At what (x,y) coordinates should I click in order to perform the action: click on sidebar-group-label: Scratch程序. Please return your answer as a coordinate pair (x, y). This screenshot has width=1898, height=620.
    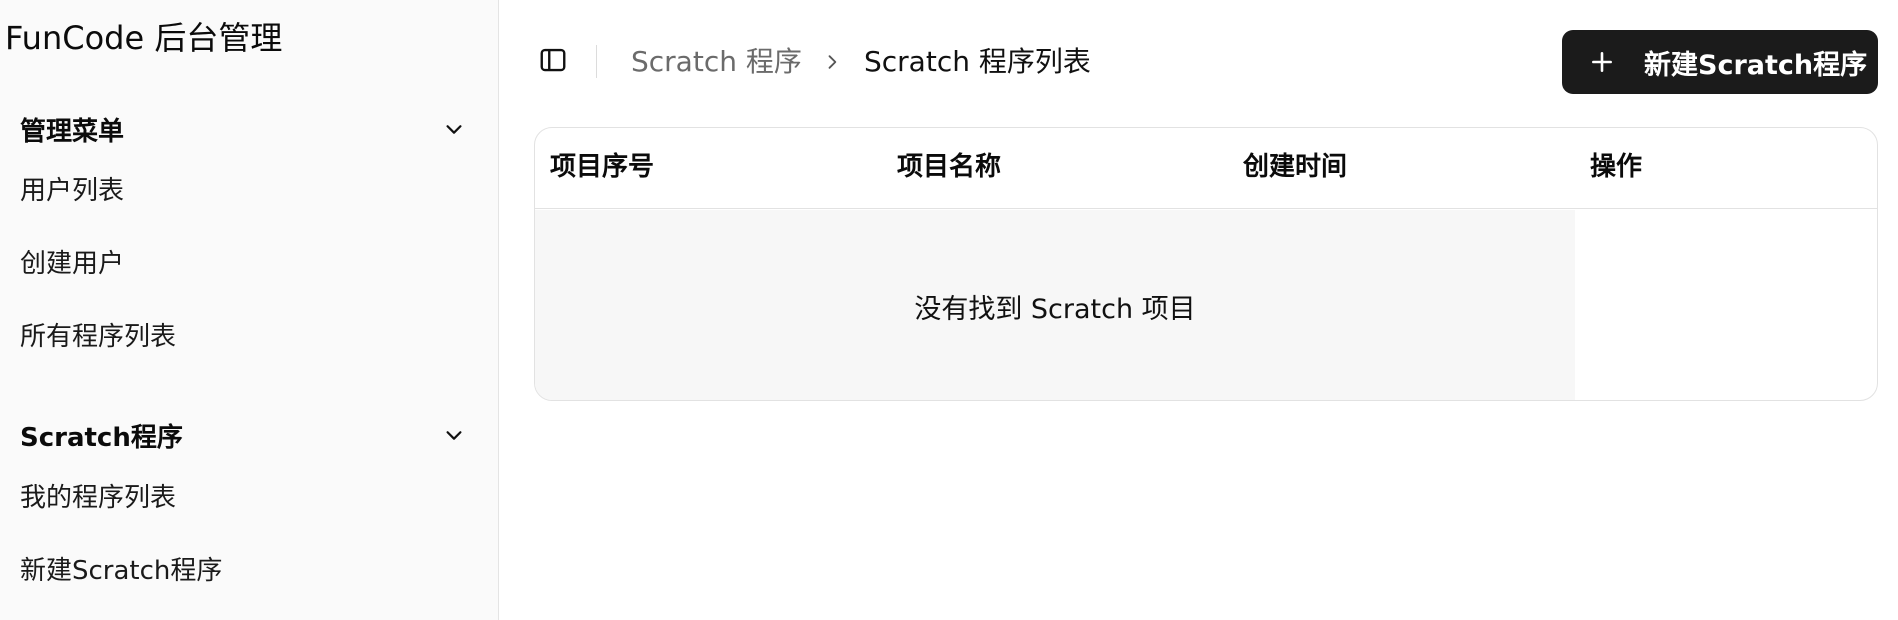
    Looking at the image, I should click on (101, 437).